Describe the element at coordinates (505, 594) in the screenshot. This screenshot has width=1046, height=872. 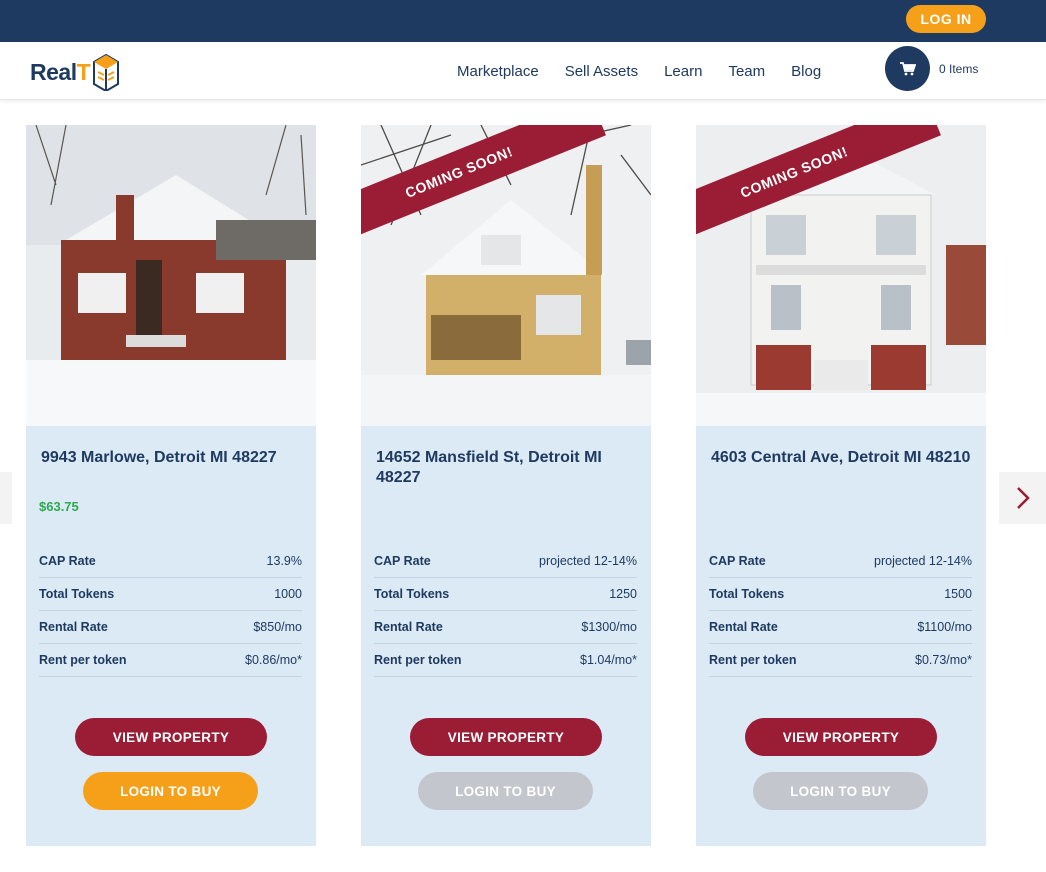
I see `stat-total-tokens: Total Tokens 1250` at that location.